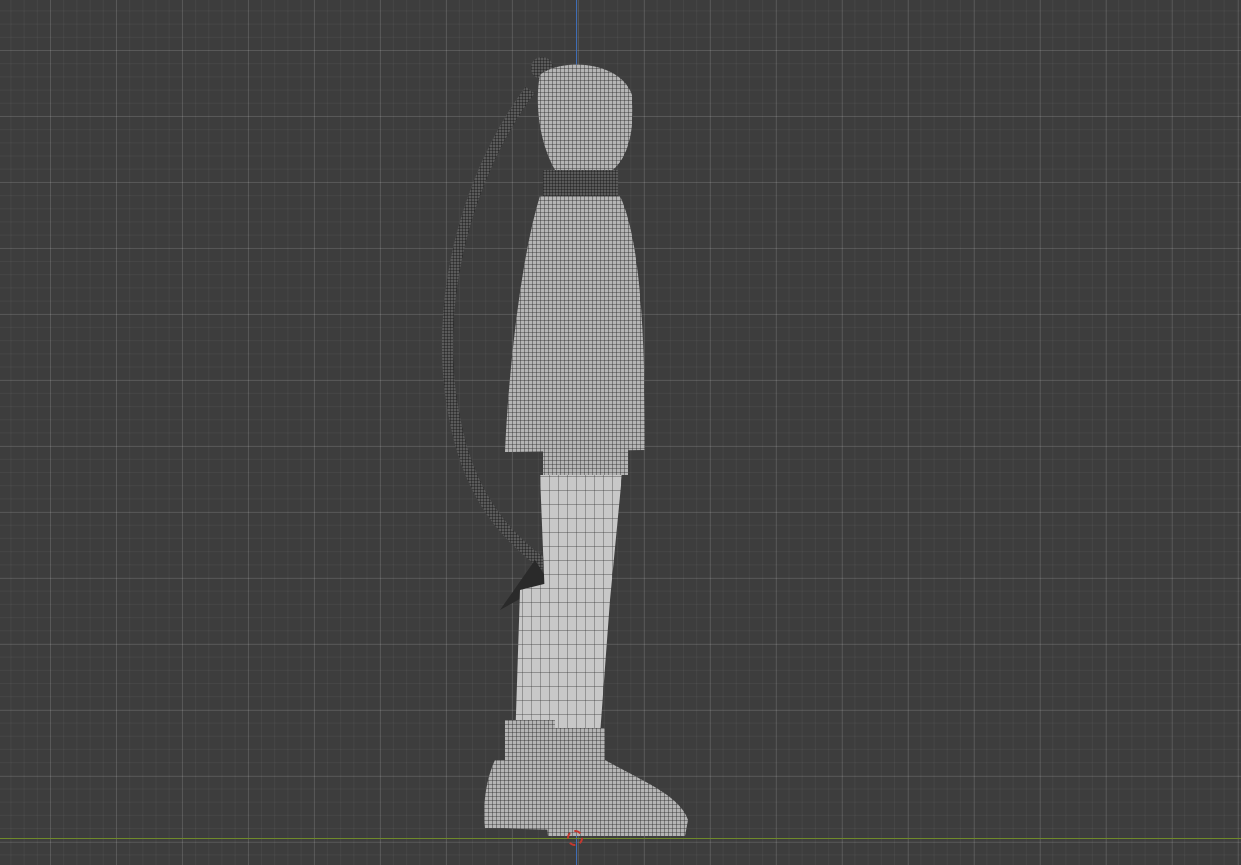 Image resolution: width=1241 pixels, height=865 pixels. Describe the element at coordinates (617, 798) in the screenshot. I see `front-shoe-mesh` at that location.